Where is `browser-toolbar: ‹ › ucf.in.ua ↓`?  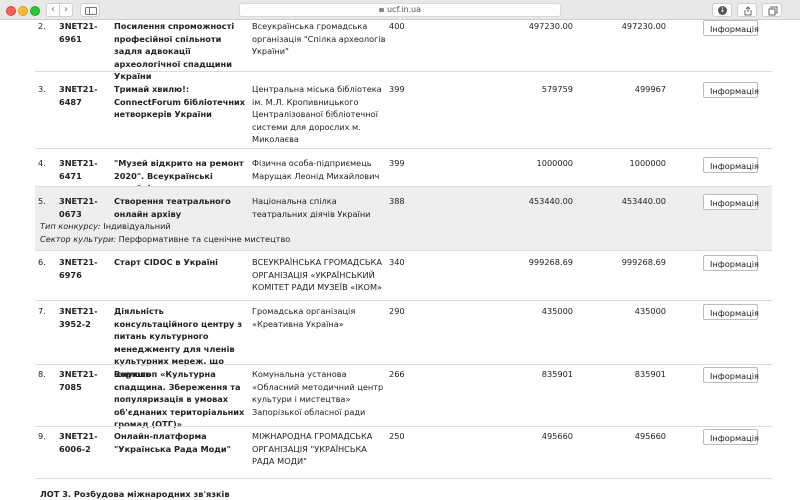
browser-toolbar: ‹ › ucf.in.ua ↓ is located at coordinates (400, 10).